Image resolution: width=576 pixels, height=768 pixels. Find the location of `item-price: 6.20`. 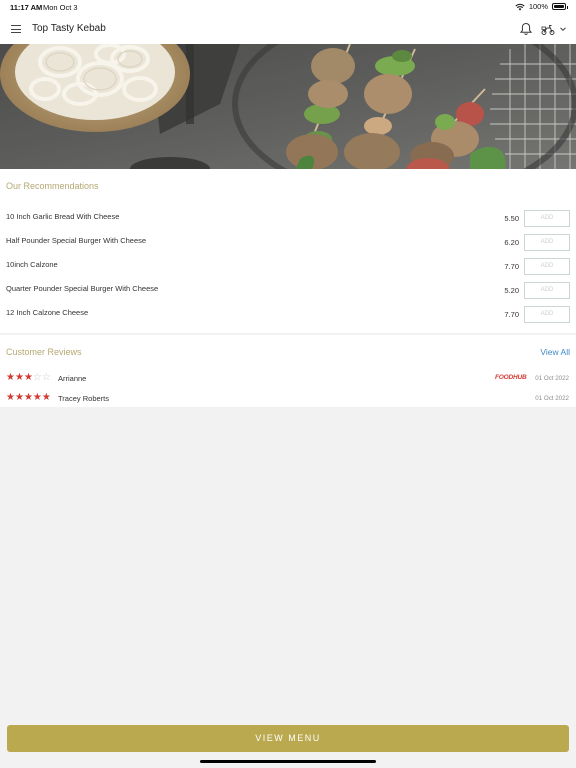

item-price: 6.20 is located at coordinates (511, 242).